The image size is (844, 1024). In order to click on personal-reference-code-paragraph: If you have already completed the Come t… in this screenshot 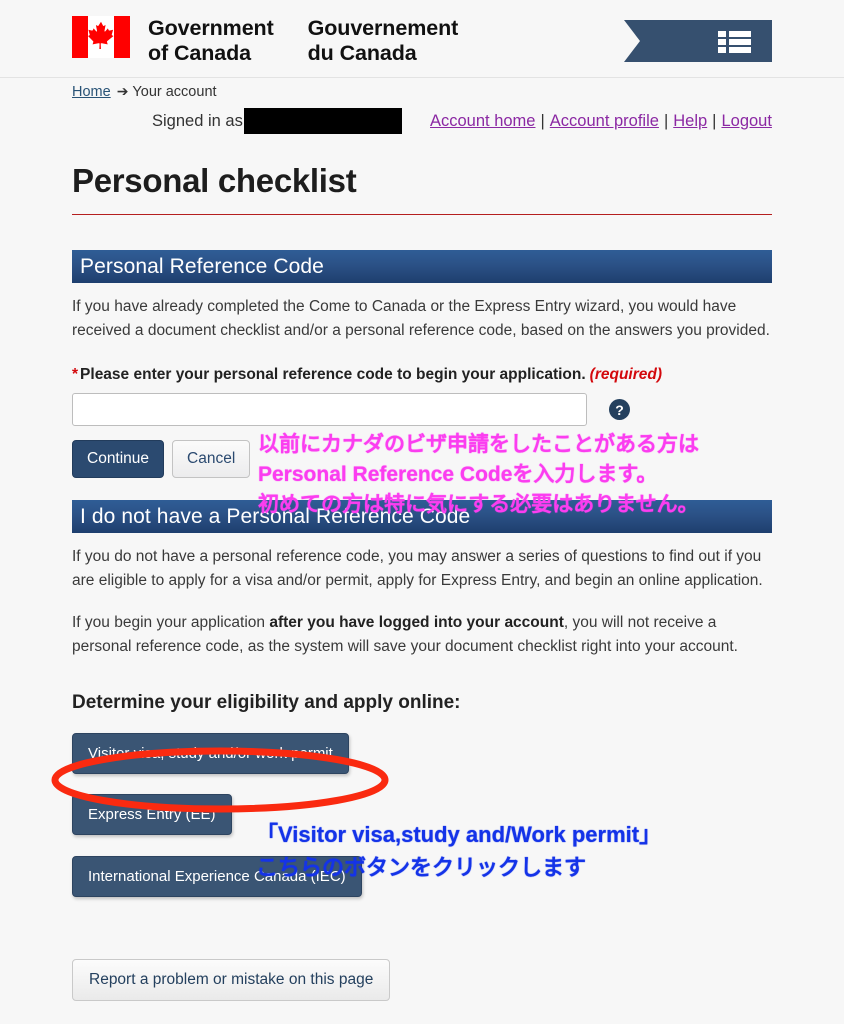, I will do `click(421, 318)`.